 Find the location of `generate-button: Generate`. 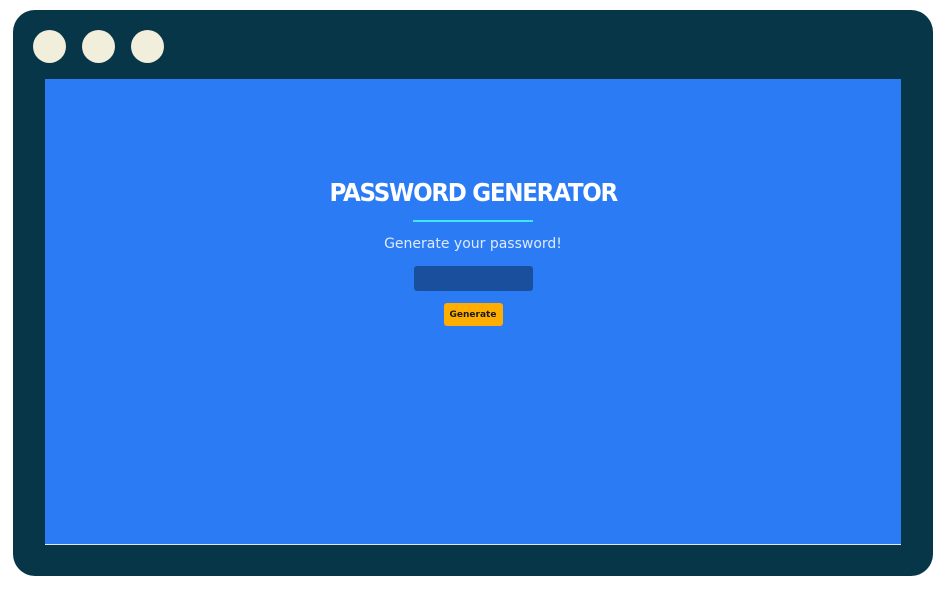

generate-button: Generate is located at coordinates (473, 314).